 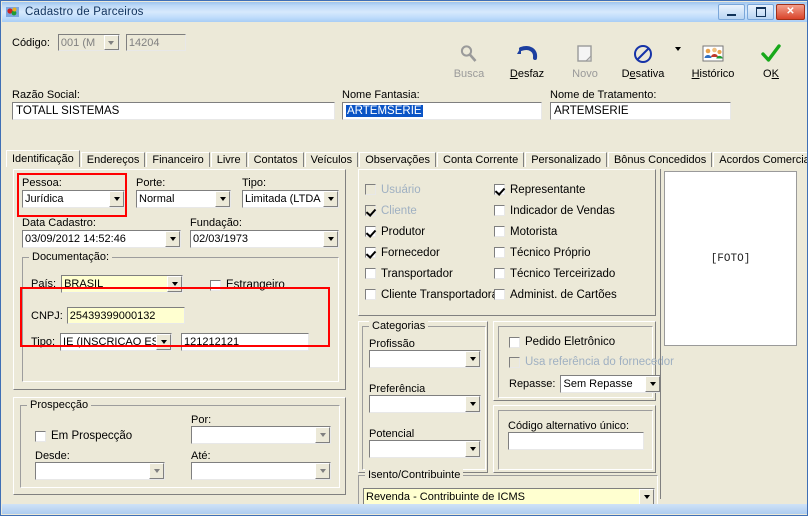 What do you see at coordinates (212, 342) in the screenshot?
I see `tipo-documento-numero-value: 121212121` at bounding box center [212, 342].